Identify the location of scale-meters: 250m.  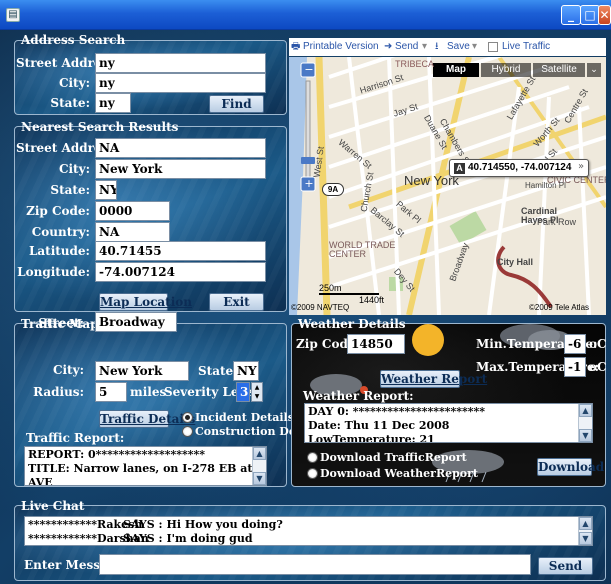
(330, 288).